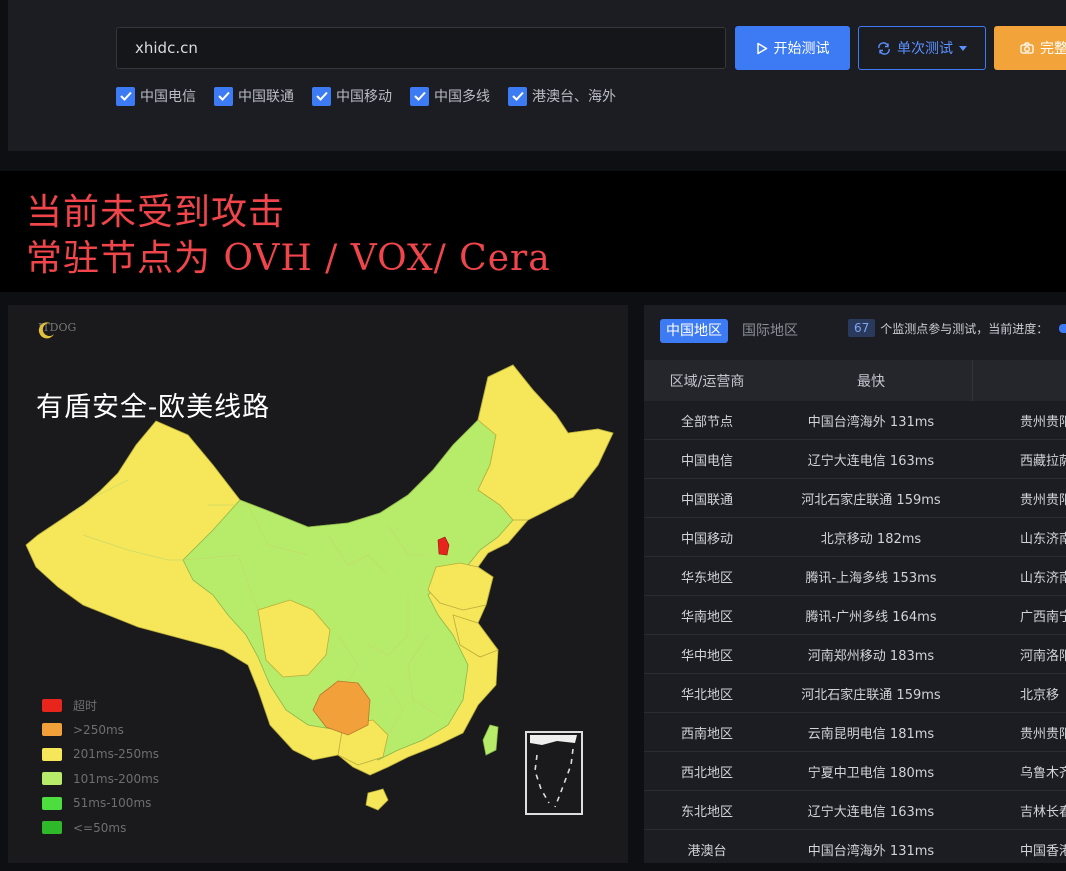 The image size is (1066, 871). I want to click on table-row: 中国电信 辽宁大连电信 163ms 西藏拉萨, so click(855, 459).